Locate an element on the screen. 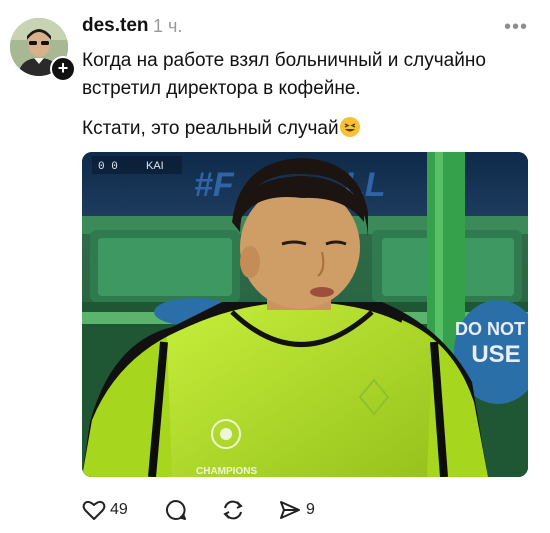 The width and height of the screenshot is (550, 533). comment-button is located at coordinates (176, 510).